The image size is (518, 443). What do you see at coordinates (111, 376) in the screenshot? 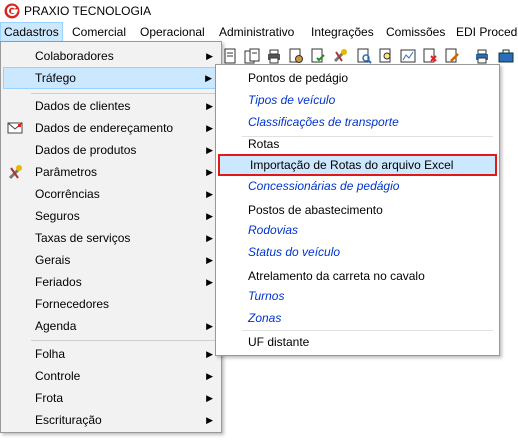
I see `menu-item-controle: Controle ▶` at bounding box center [111, 376].